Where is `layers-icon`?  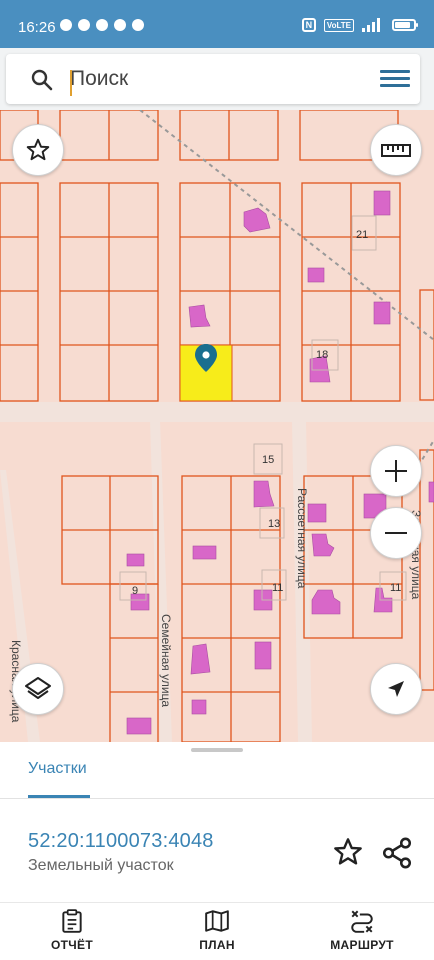
layers-icon is located at coordinates (38, 688).